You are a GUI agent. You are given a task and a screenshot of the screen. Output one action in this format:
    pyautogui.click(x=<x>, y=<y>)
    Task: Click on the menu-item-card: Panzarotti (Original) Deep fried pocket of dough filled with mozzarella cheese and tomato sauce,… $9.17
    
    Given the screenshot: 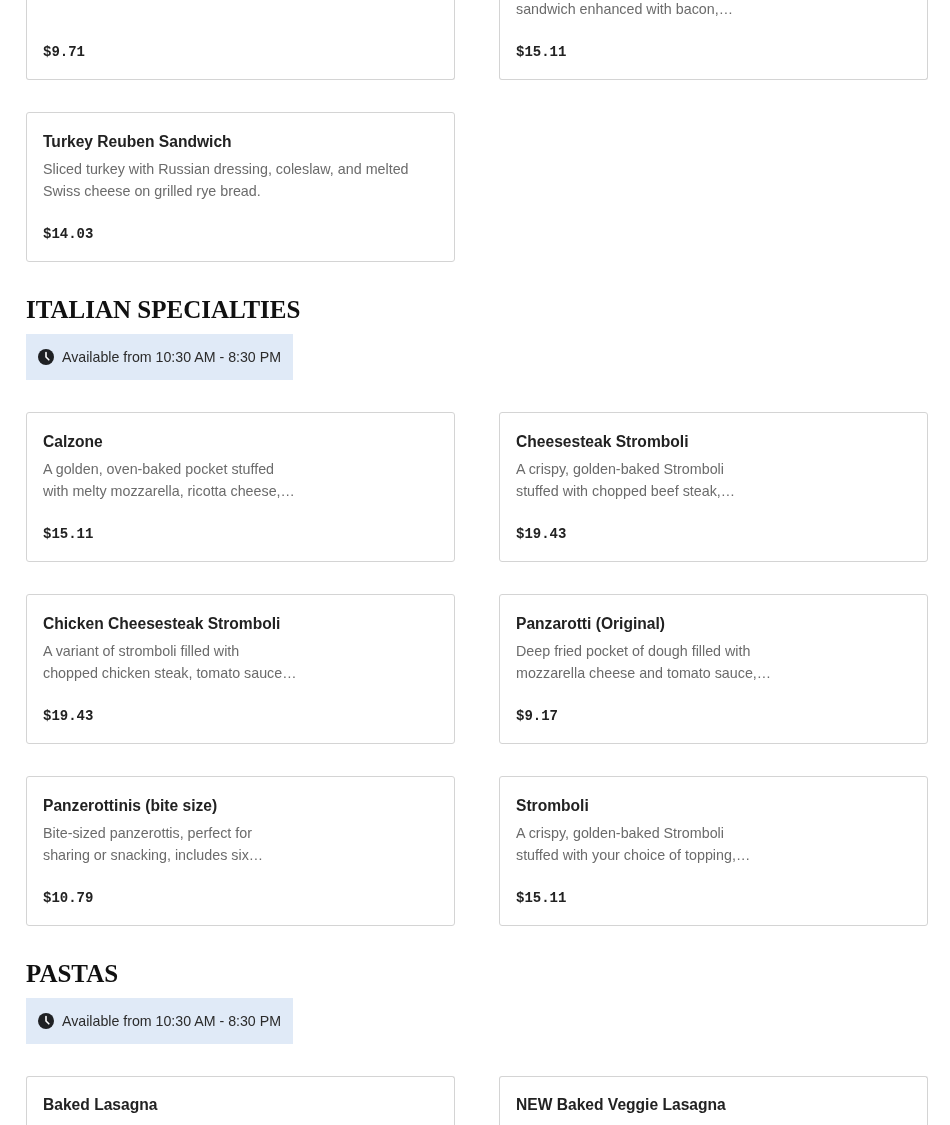 What is the action you would take?
    pyautogui.click(x=713, y=669)
    